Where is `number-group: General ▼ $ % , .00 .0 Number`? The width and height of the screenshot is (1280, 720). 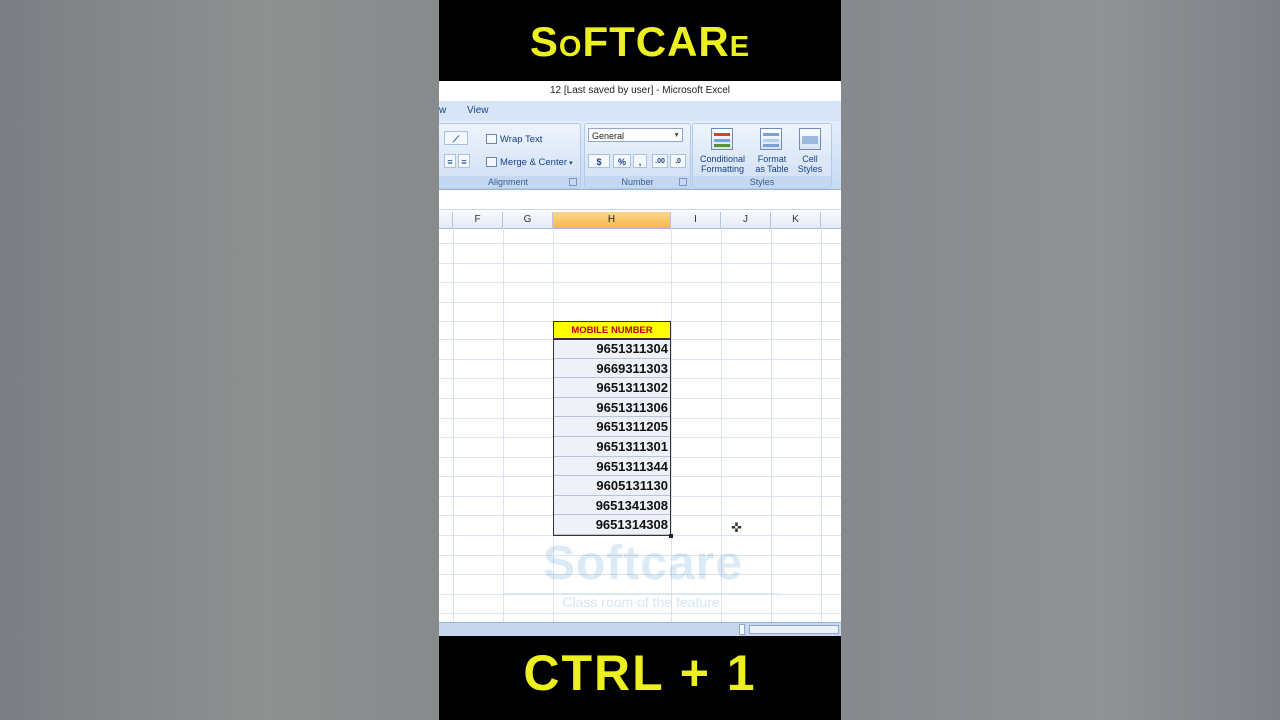 number-group: General ▼ $ % , .00 .0 Number is located at coordinates (637, 156).